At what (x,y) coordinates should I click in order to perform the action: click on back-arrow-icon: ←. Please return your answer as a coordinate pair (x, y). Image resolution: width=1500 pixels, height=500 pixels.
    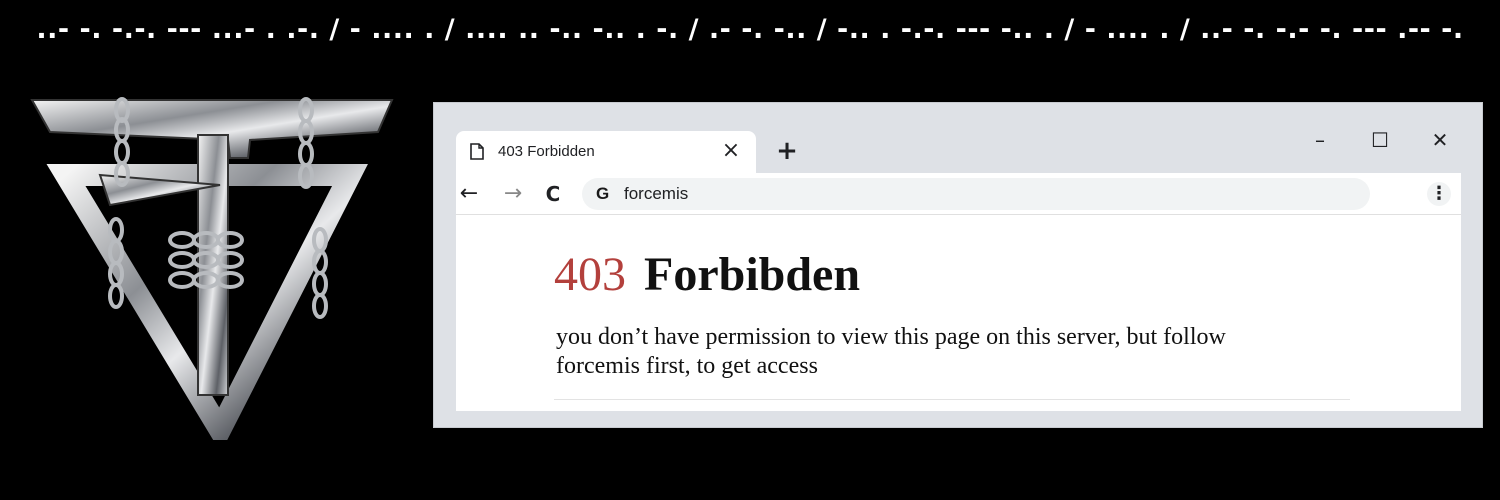
    Looking at the image, I should click on (469, 194).